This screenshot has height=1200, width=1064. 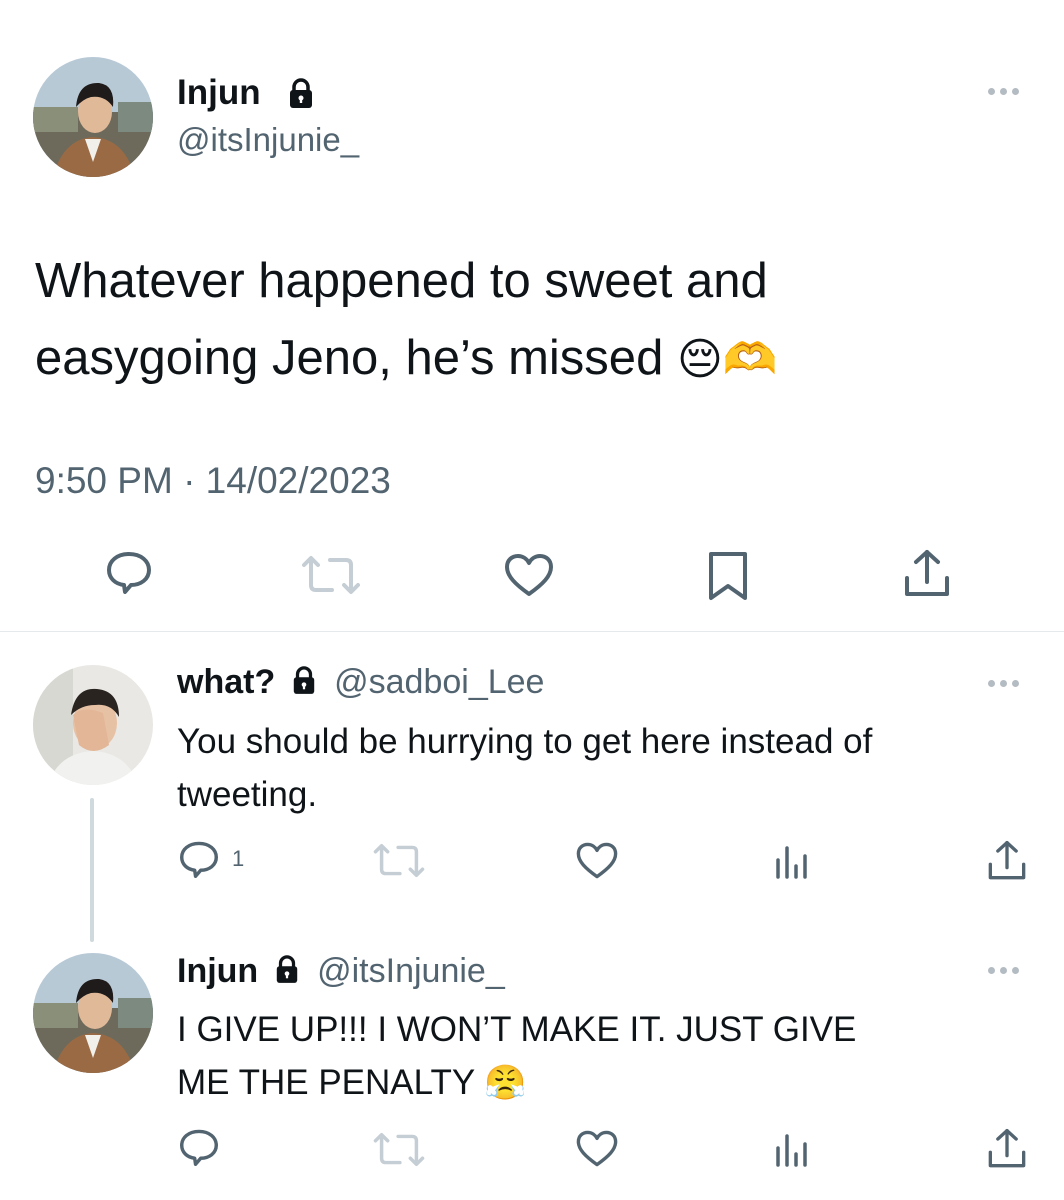 I want to click on tweet-text-line: ME THE PENALTY, so click(x=326, y=1082).